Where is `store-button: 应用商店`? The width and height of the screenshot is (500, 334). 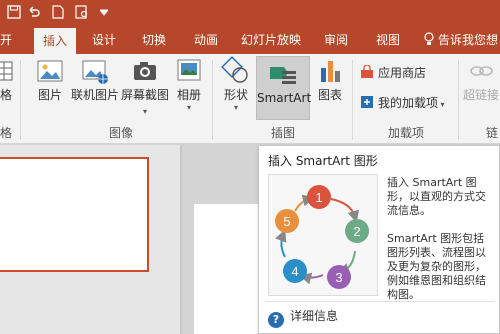
store-button: 应用商店 is located at coordinates (402, 72).